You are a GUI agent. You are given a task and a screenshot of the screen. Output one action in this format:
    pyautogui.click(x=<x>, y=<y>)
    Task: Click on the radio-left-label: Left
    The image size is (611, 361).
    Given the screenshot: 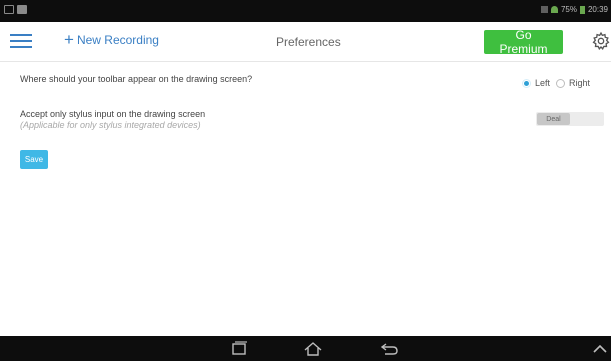 What is the action you would take?
    pyautogui.click(x=542, y=83)
    